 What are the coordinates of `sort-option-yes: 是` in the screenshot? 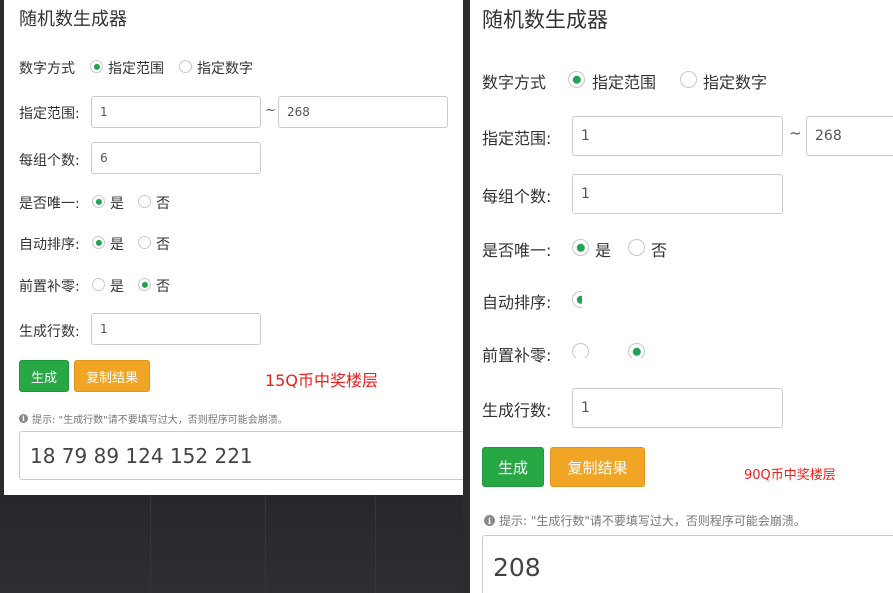 It's located at (117, 244).